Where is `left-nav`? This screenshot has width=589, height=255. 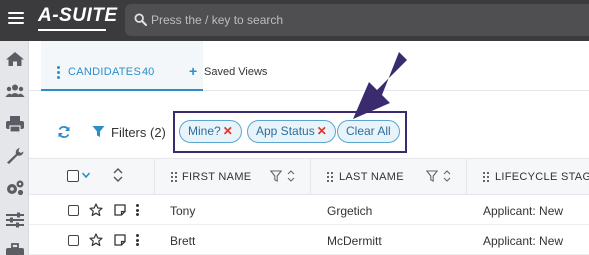
left-nav is located at coordinates (14, 148).